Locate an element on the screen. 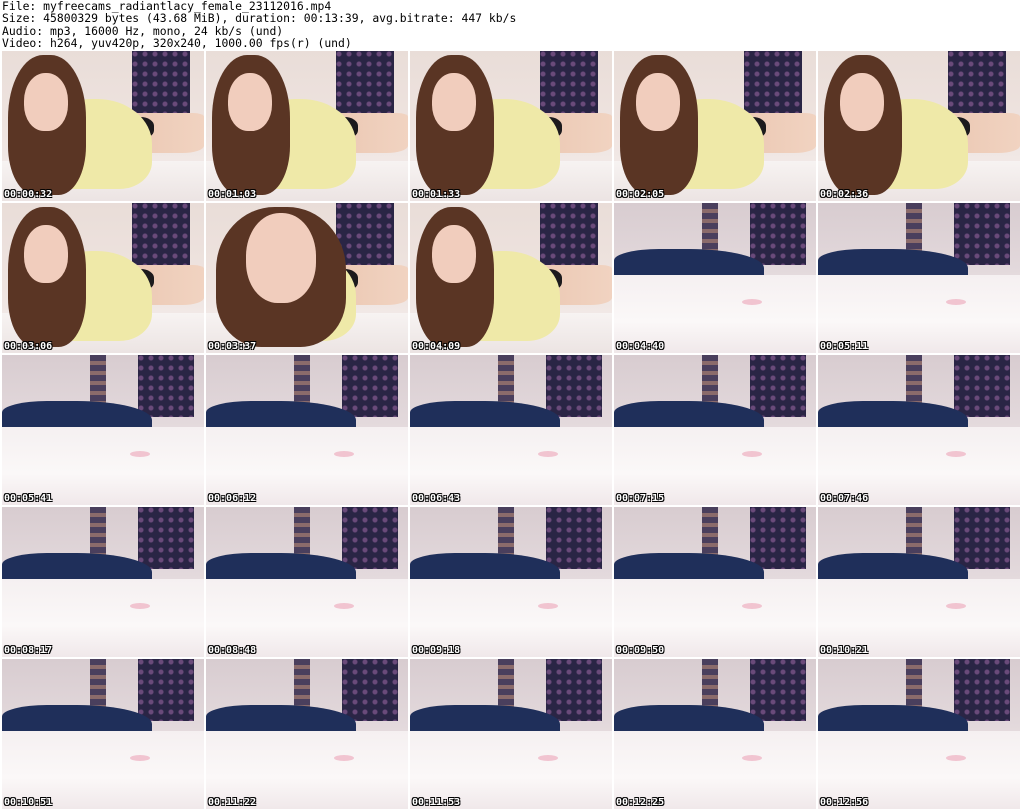  thumbnail-timestamp: 00:12:56 is located at coordinates (844, 802).